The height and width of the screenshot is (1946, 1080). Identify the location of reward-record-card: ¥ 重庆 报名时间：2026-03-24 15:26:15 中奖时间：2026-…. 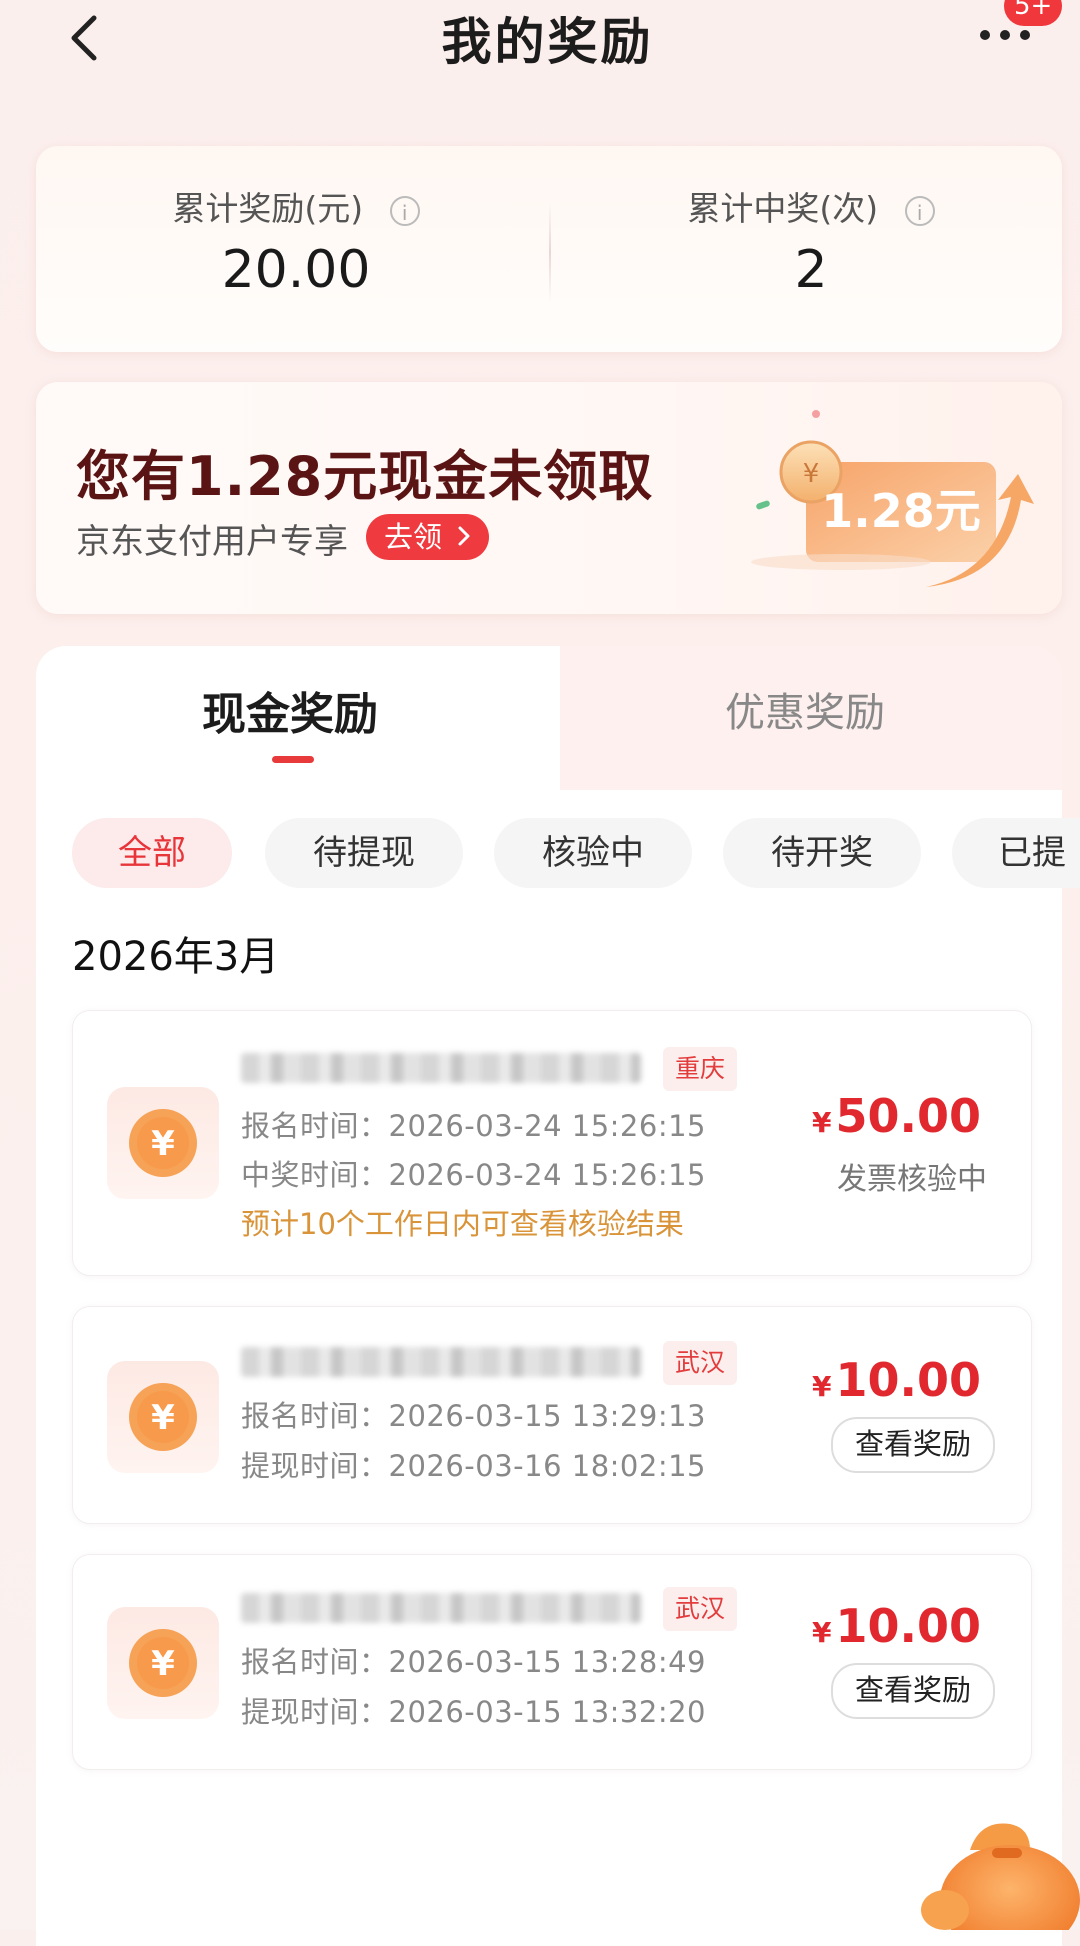
(552, 1143).